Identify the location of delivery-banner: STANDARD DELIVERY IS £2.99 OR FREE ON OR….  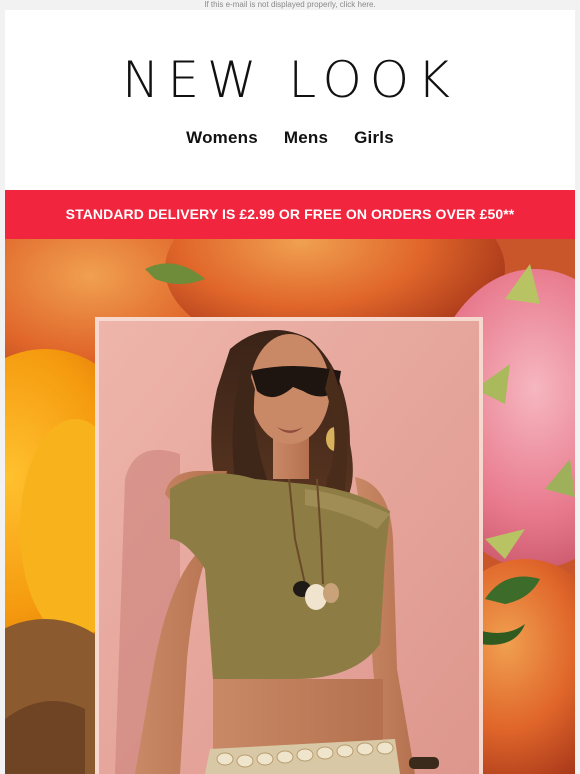
(290, 214).